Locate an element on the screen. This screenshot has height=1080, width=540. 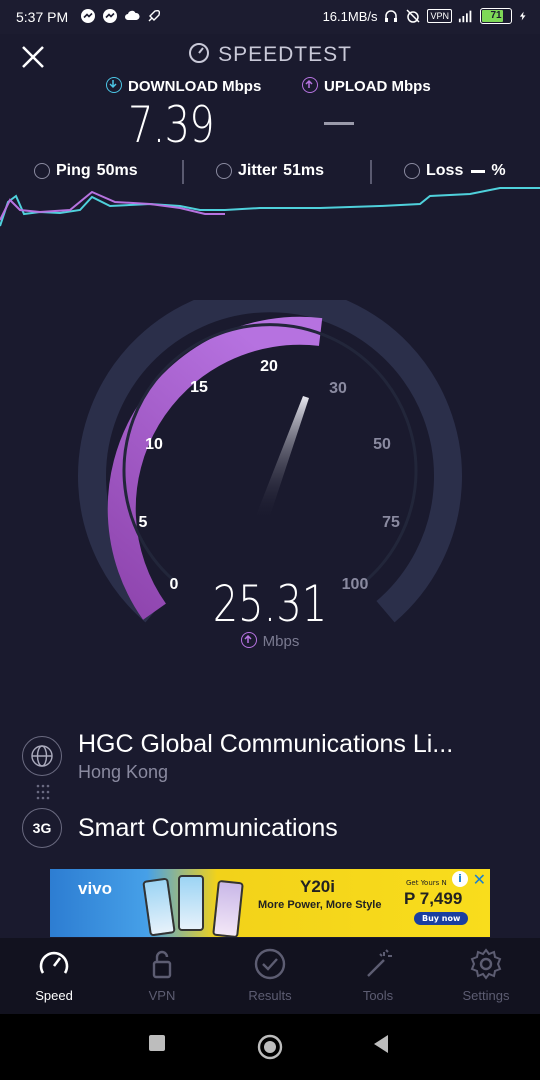
gauge-tick-5: 5 is located at coordinates (143, 522).